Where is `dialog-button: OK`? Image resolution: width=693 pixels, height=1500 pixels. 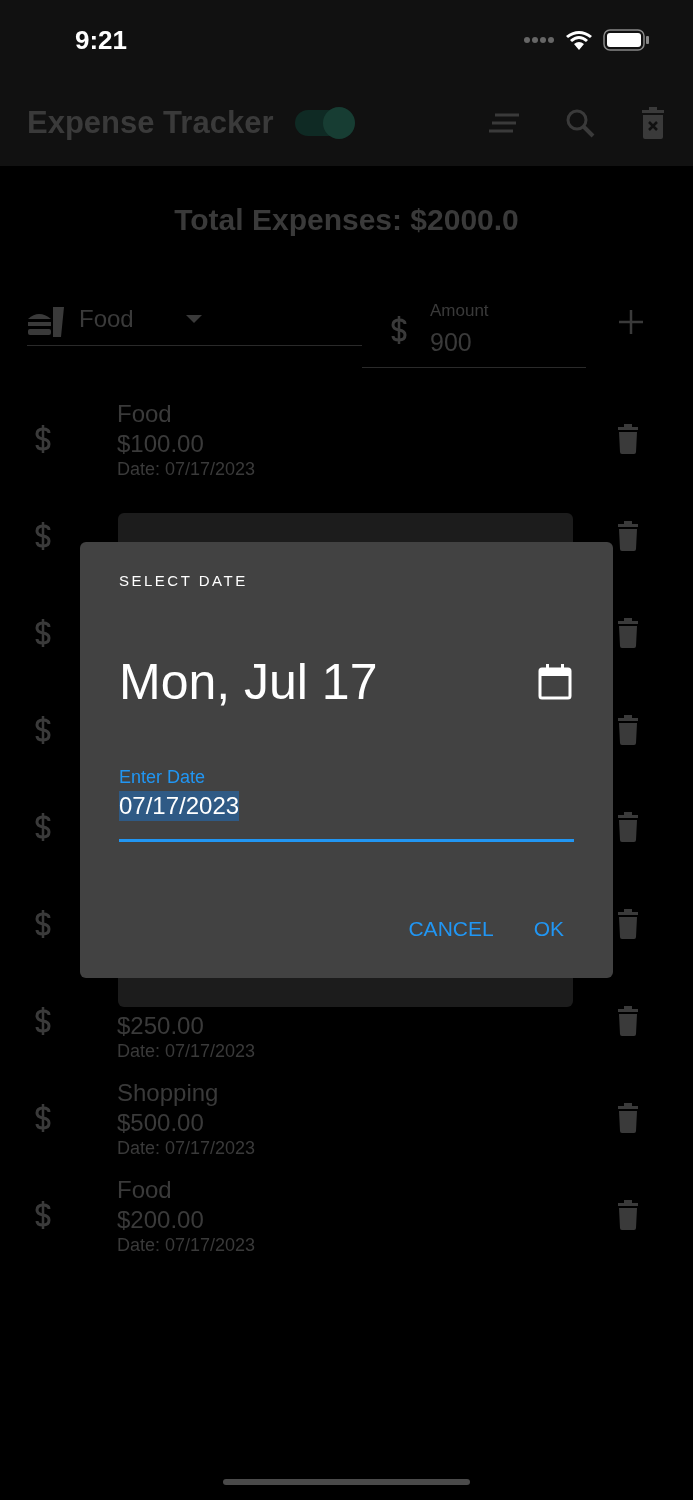
dialog-button: OK is located at coordinates (548, 928).